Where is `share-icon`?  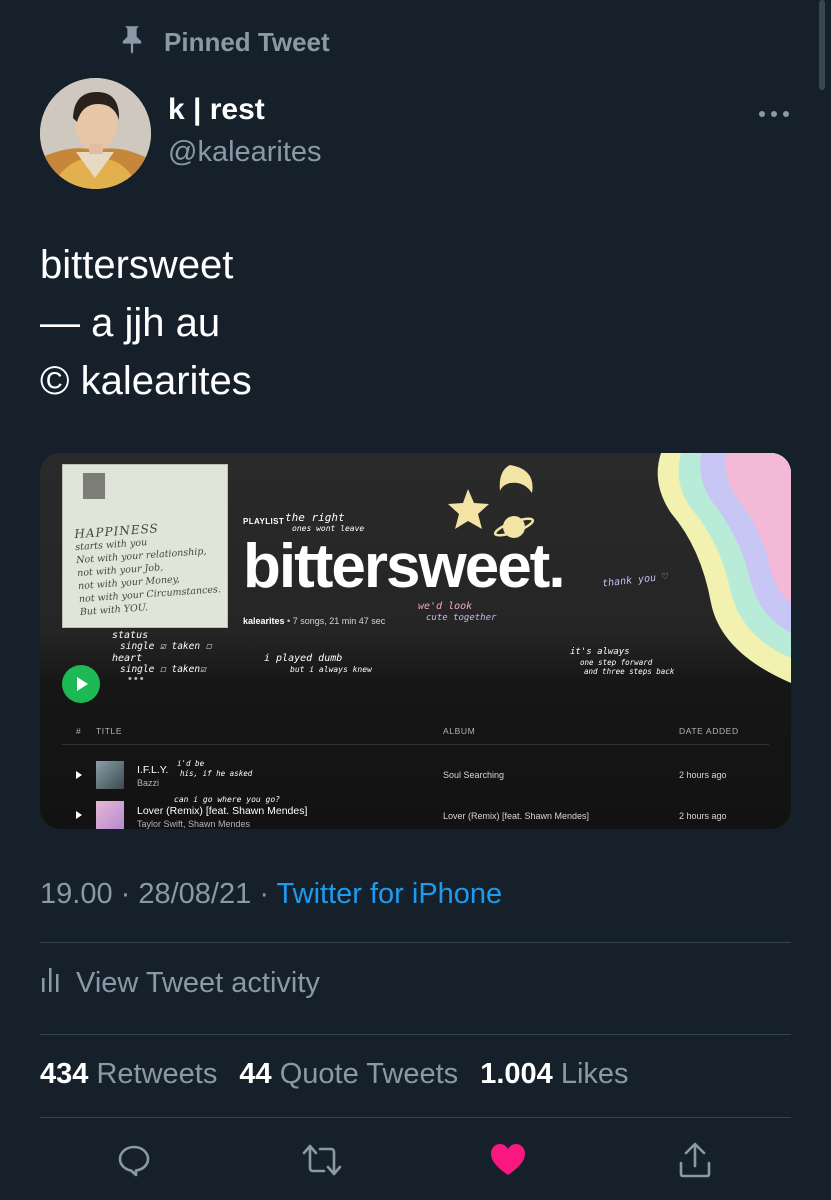 share-icon is located at coordinates (695, 1160).